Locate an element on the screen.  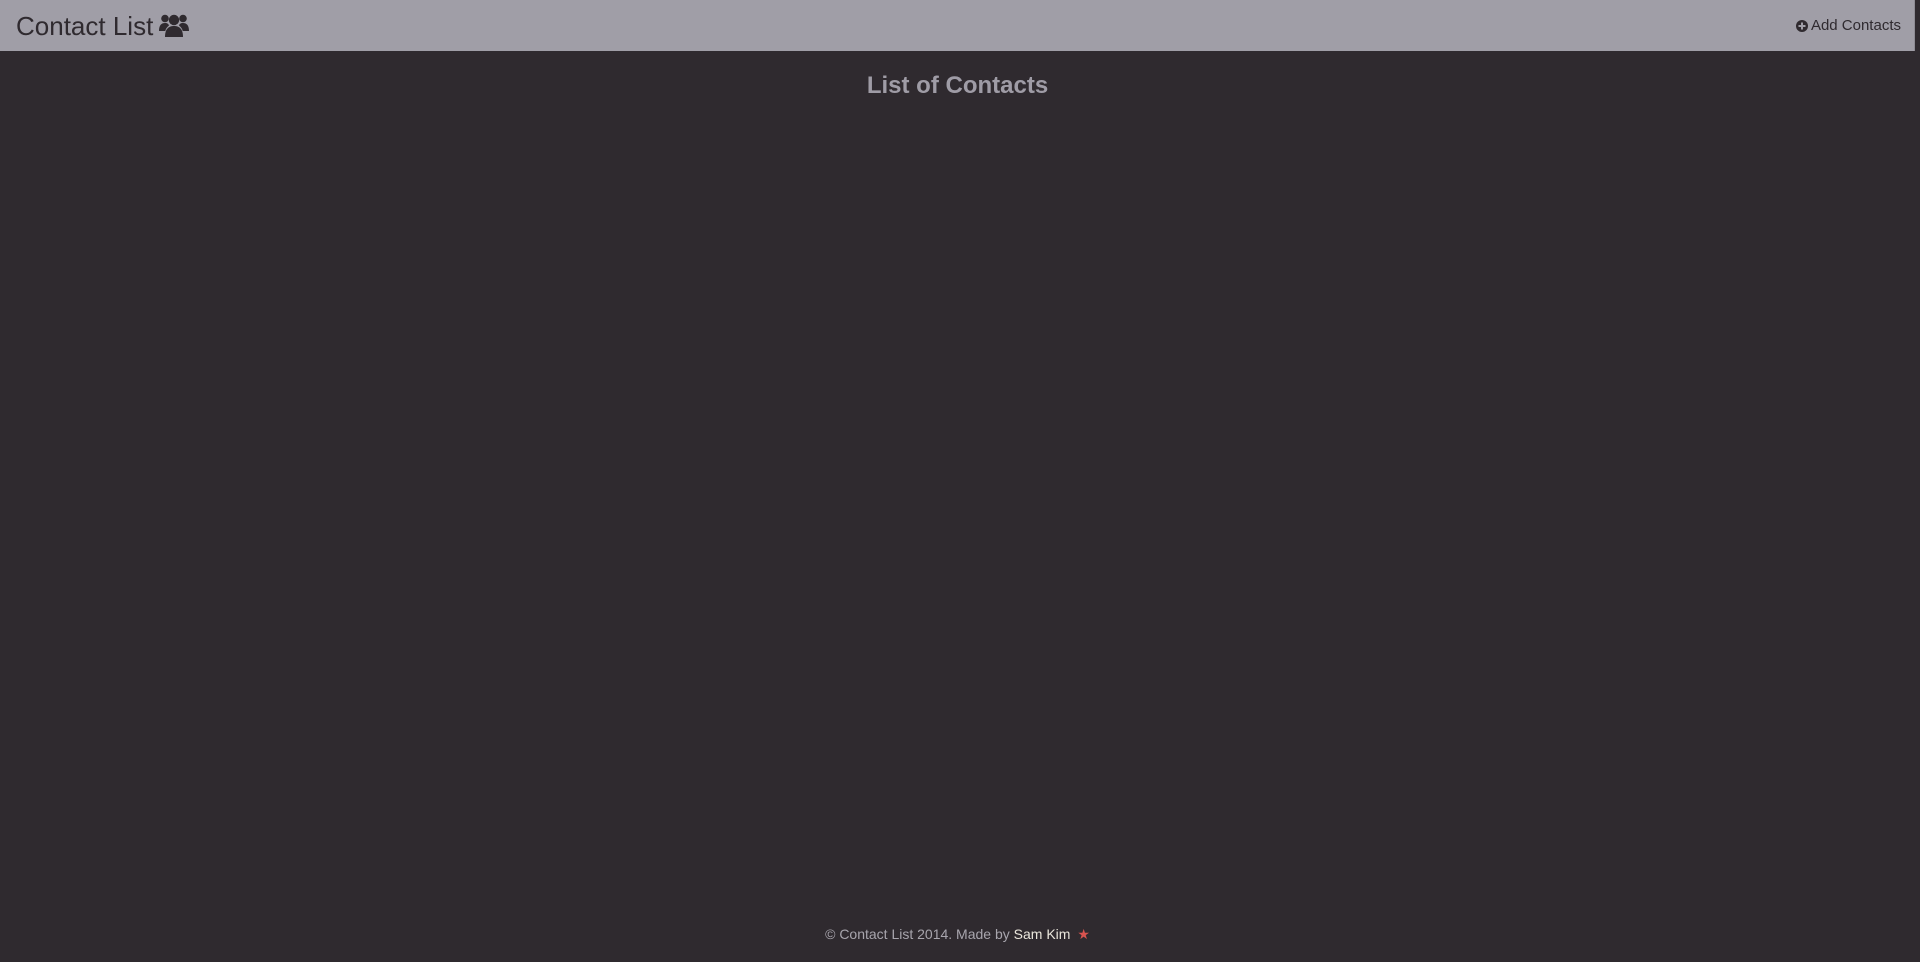
users-icon is located at coordinates (174, 26).